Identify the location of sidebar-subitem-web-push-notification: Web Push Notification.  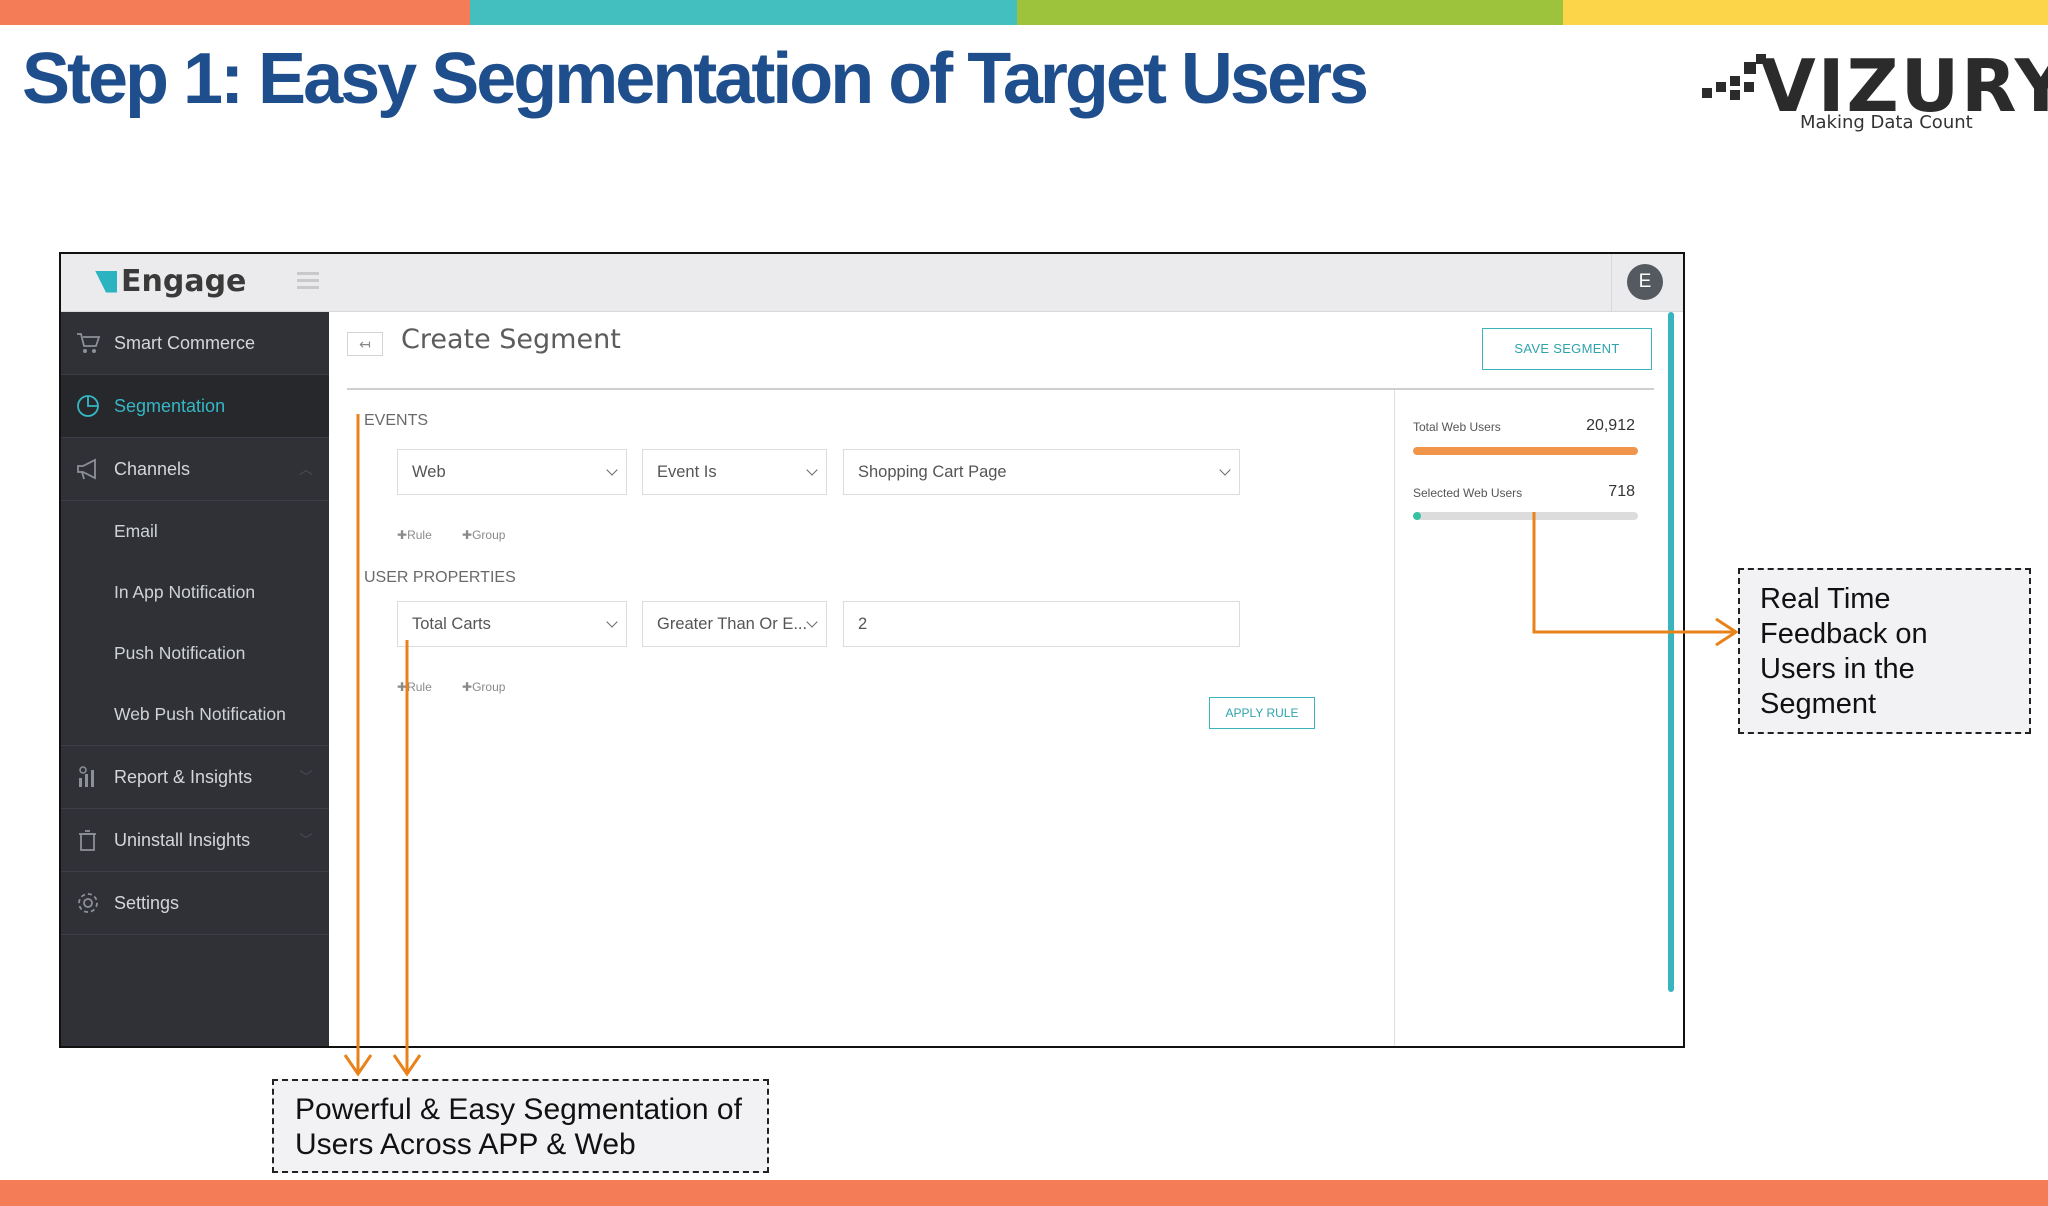
(195, 715).